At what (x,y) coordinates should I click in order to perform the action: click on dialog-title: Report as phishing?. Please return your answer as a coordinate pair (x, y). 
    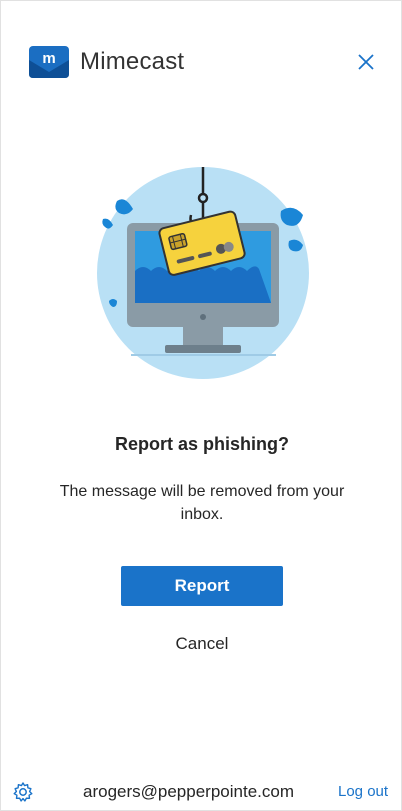
    Looking at the image, I should click on (201, 444).